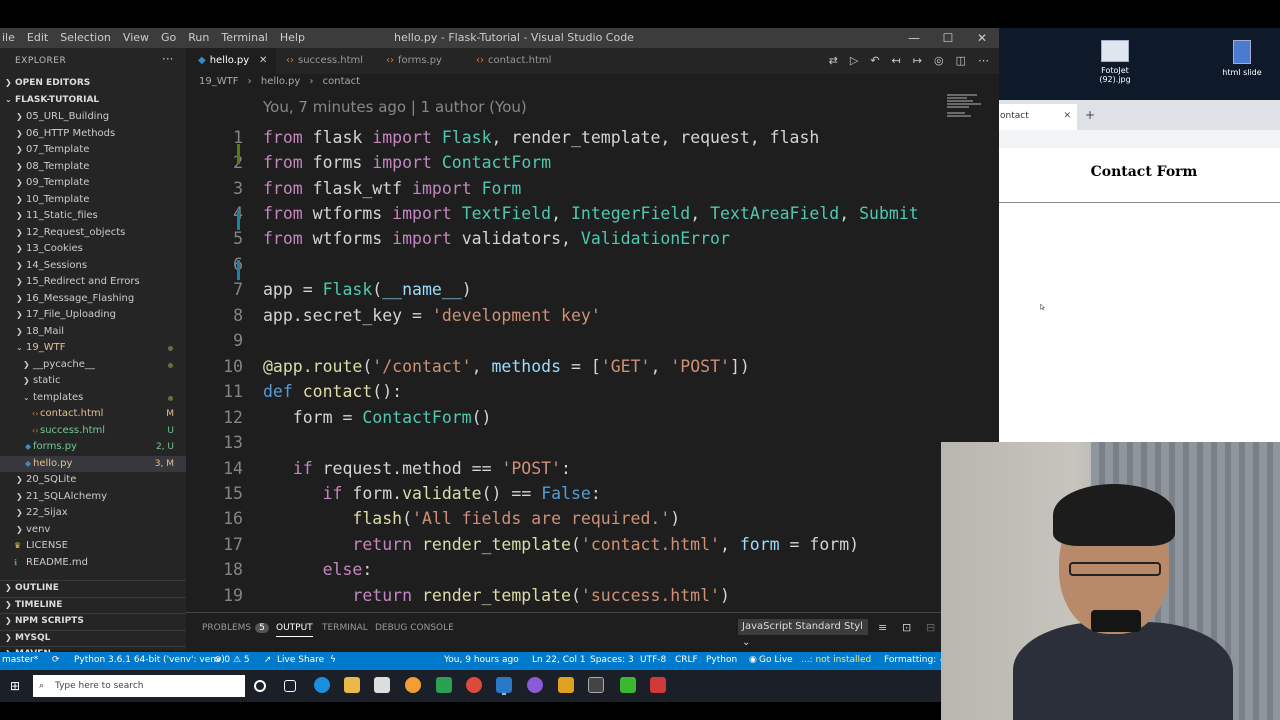  I want to click on timeline-icon: ◎, so click(939, 60).